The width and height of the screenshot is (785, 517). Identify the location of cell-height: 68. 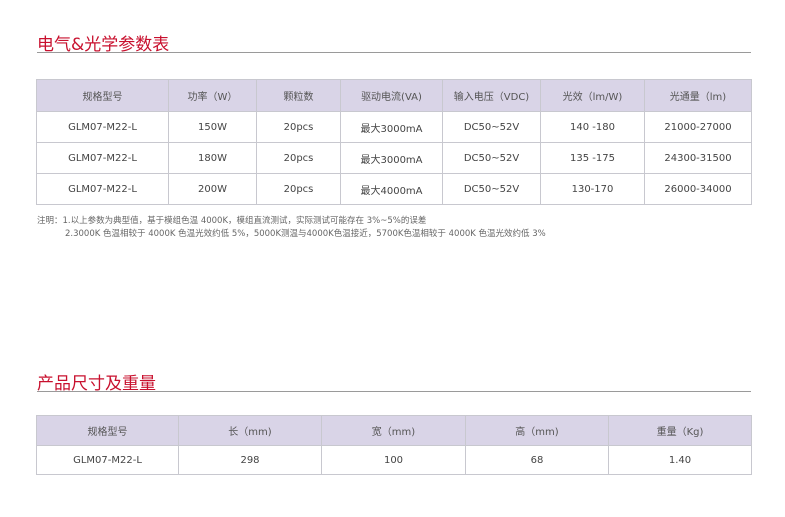
(537, 460).